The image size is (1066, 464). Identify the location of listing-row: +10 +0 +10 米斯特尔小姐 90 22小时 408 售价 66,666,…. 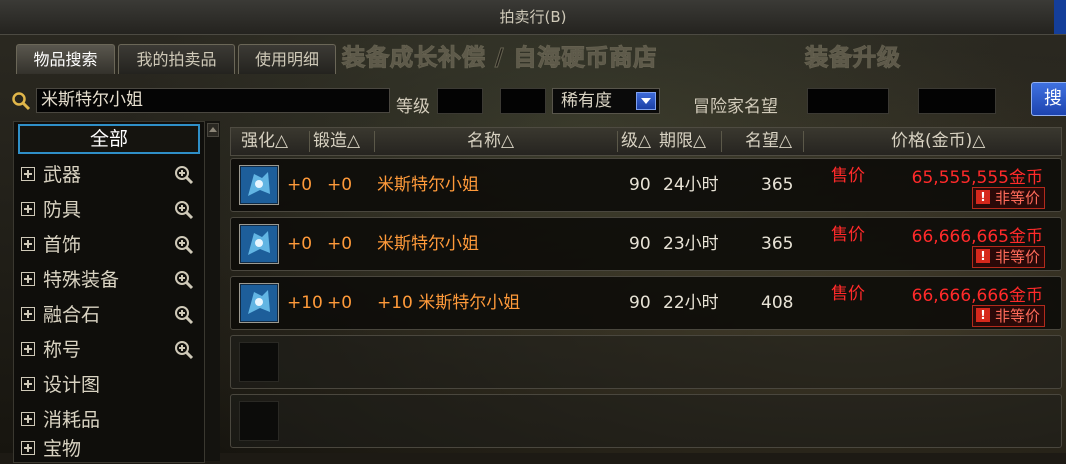
(646, 303).